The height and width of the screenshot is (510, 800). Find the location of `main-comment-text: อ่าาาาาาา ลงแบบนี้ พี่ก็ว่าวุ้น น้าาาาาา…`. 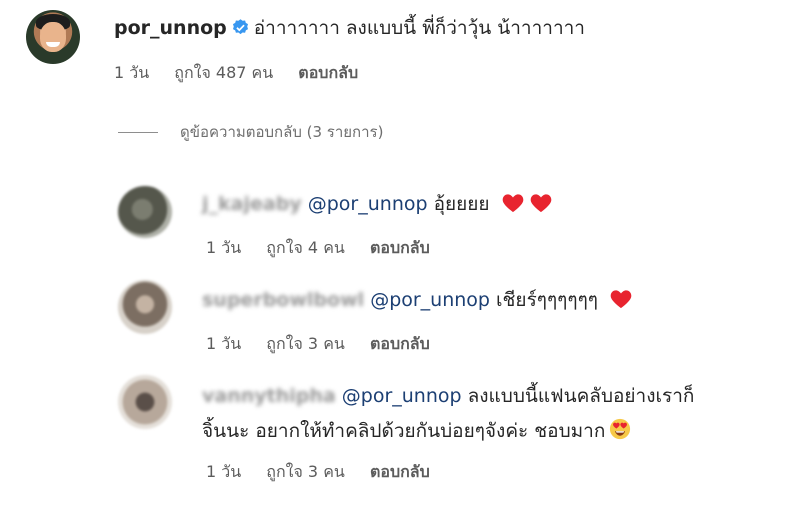

main-comment-text: อ่าาาาาาา ลงแบบนี้ พี่ก็ว่าวุ้น น้าาาาาา… is located at coordinates (419, 28).